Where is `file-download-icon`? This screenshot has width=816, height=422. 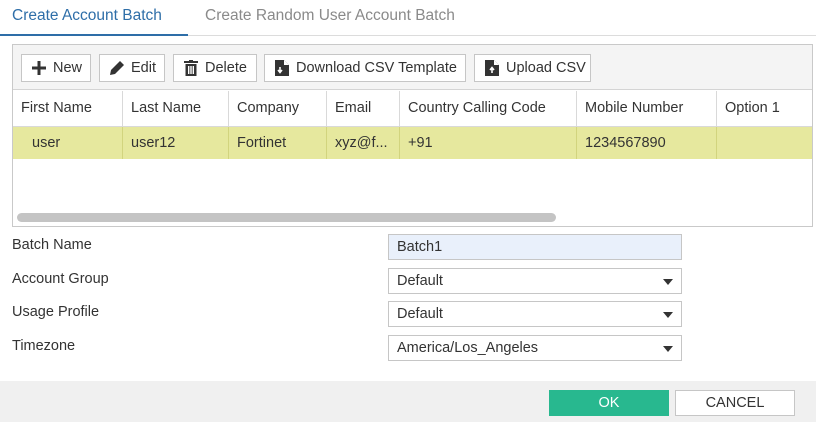
file-download-icon is located at coordinates (282, 68).